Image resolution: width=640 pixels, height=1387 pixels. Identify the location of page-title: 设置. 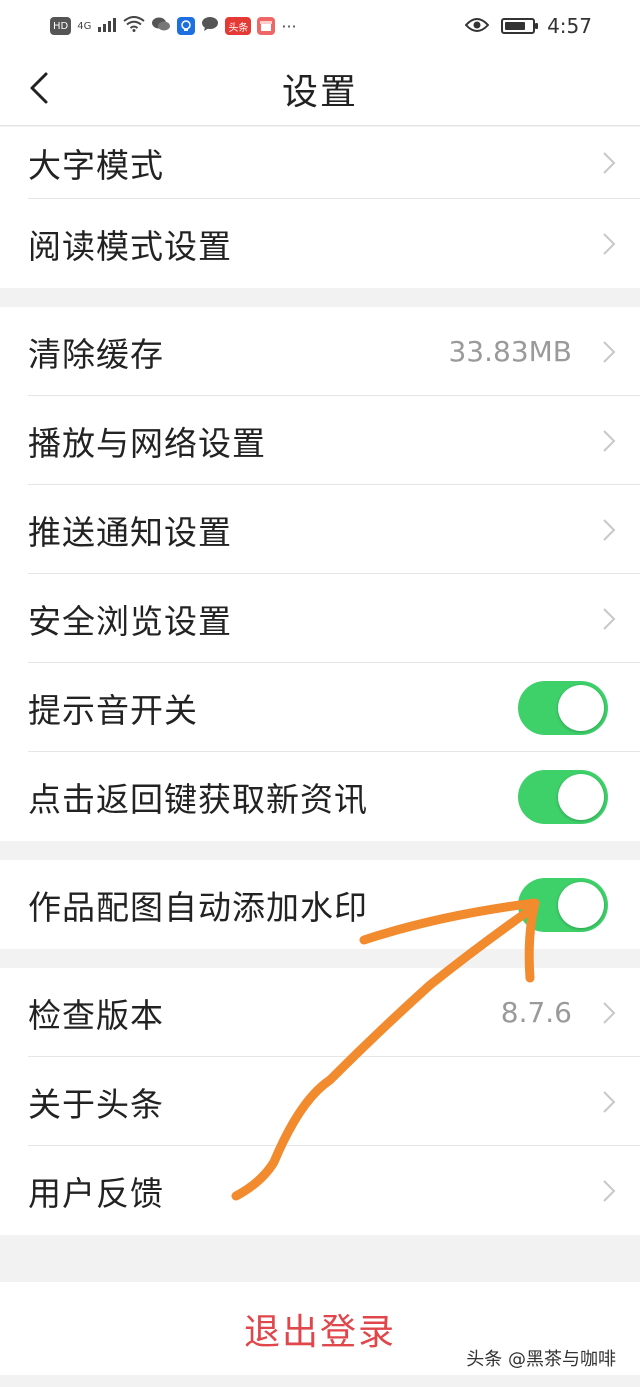
(319, 92).